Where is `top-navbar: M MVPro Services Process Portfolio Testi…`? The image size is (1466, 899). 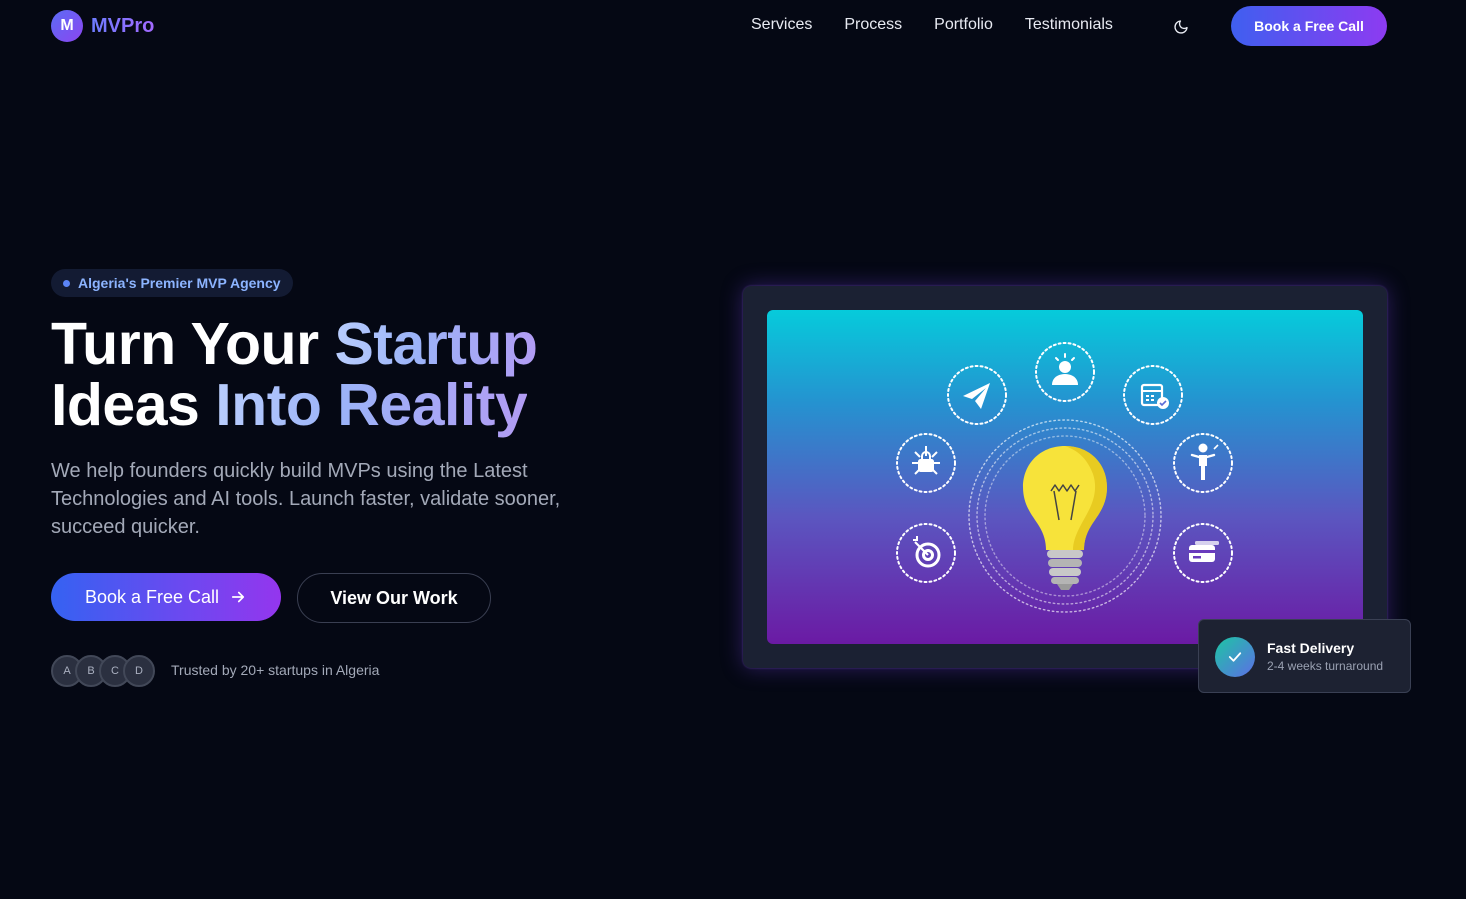
top-navbar: M MVPro Services Process Portfolio Testi… is located at coordinates (733, 26).